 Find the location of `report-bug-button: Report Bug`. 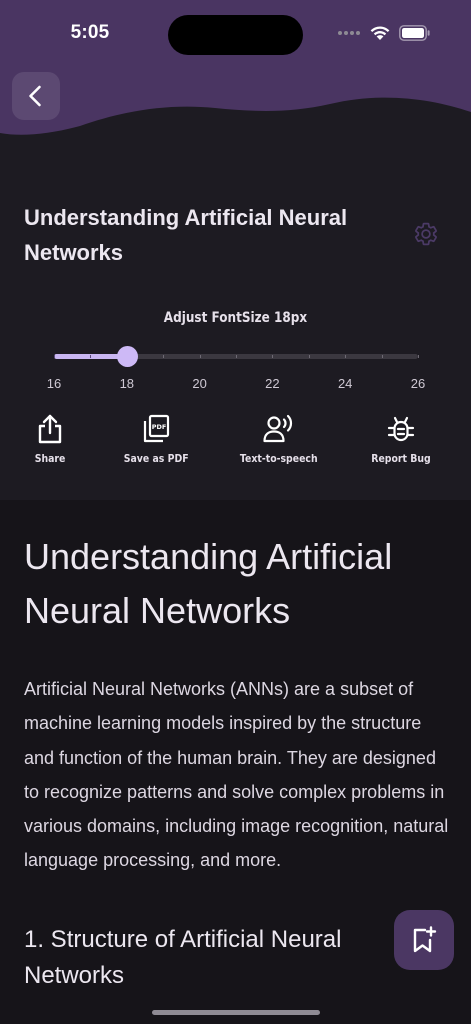

report-bug-button: Report Bug is located at coordinates (401, 438).